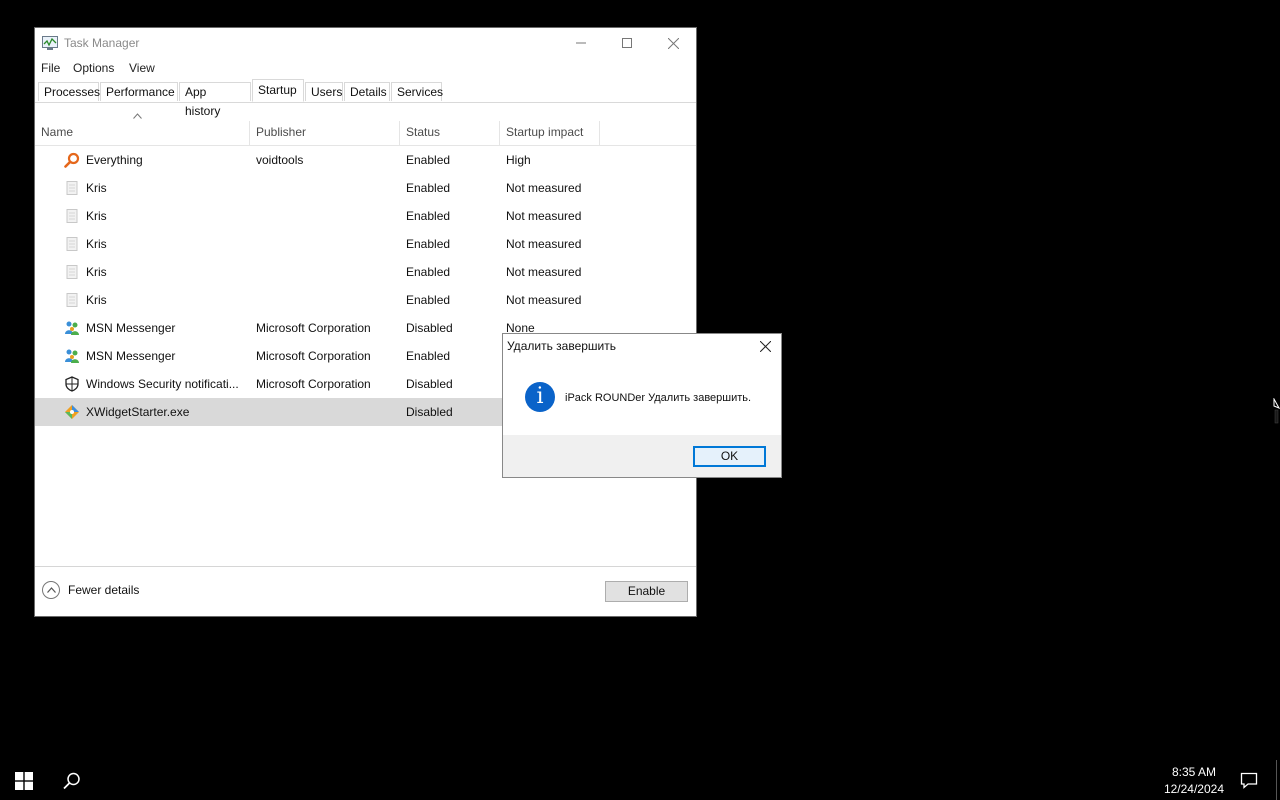  Describe the element at coordinates (365, 43) in the screenshot. I see `title-bar: Task Manager` at that location.